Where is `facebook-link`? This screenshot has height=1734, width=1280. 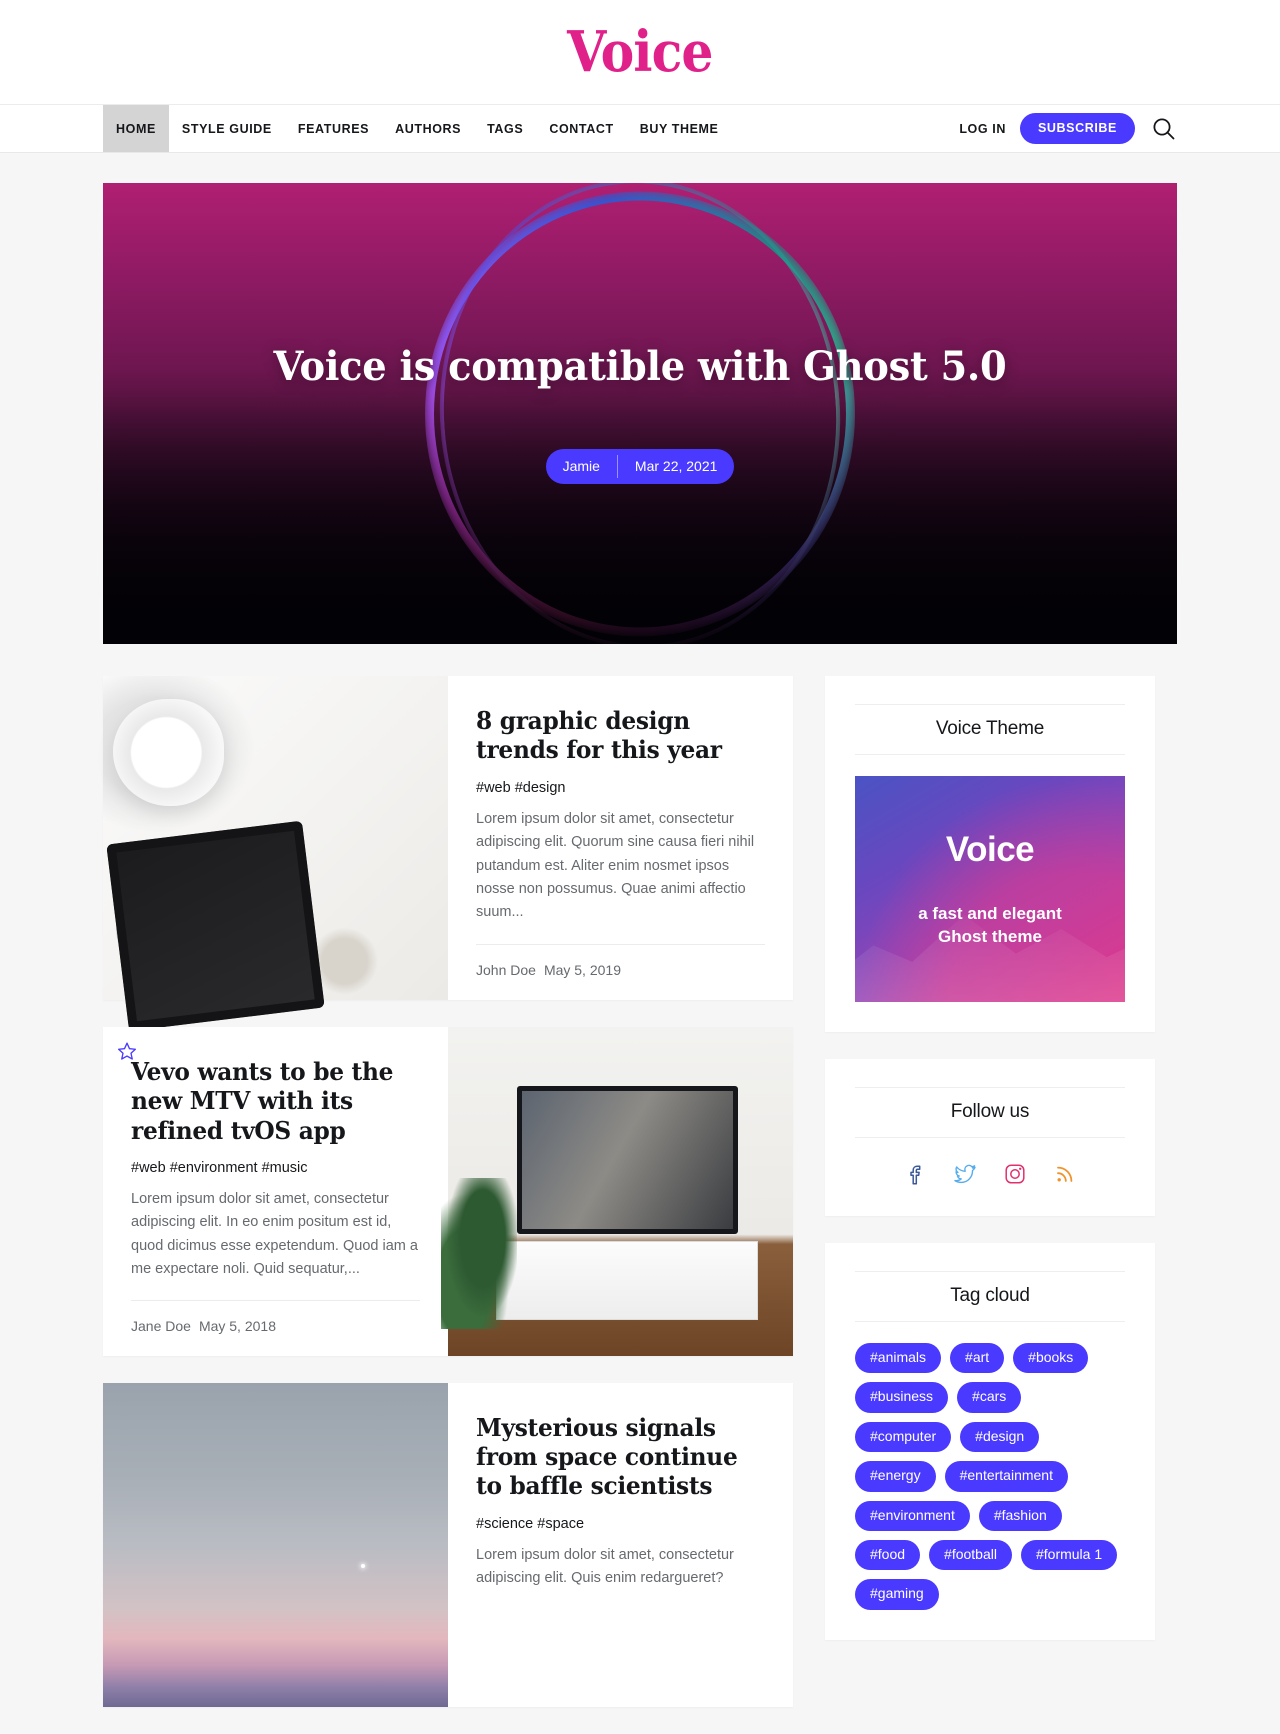 facebook-link is located at coordinates (915, 1174).